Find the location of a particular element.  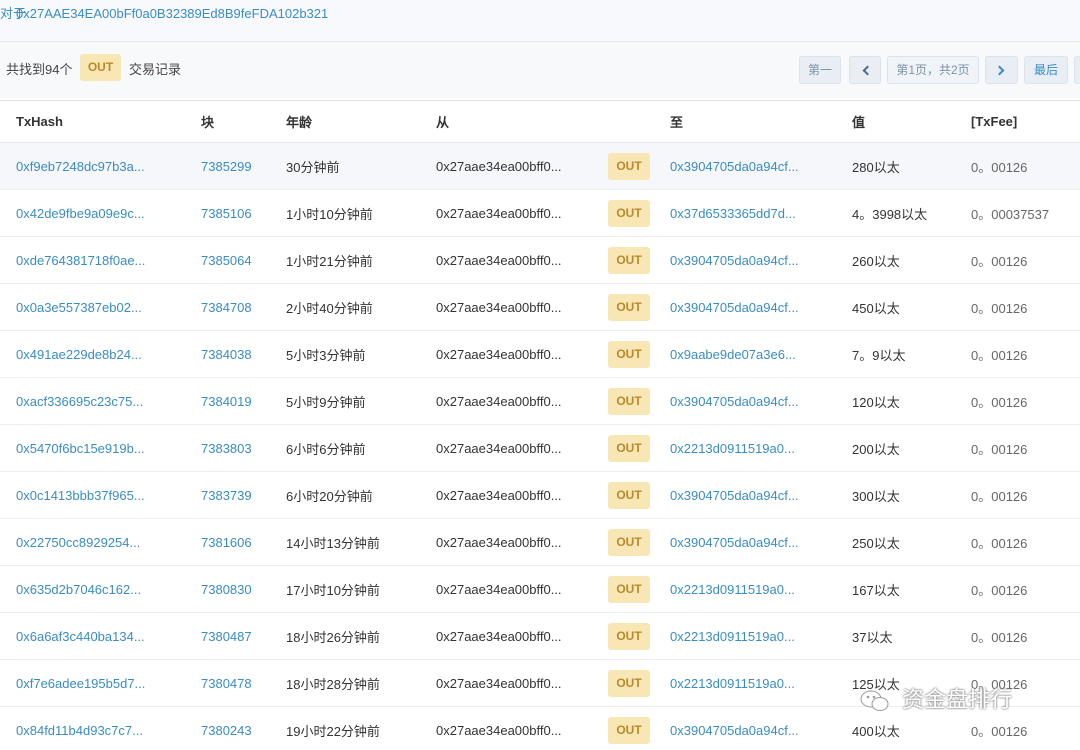

watermark: 资金盘排行 is located at coordinates (936, 700).